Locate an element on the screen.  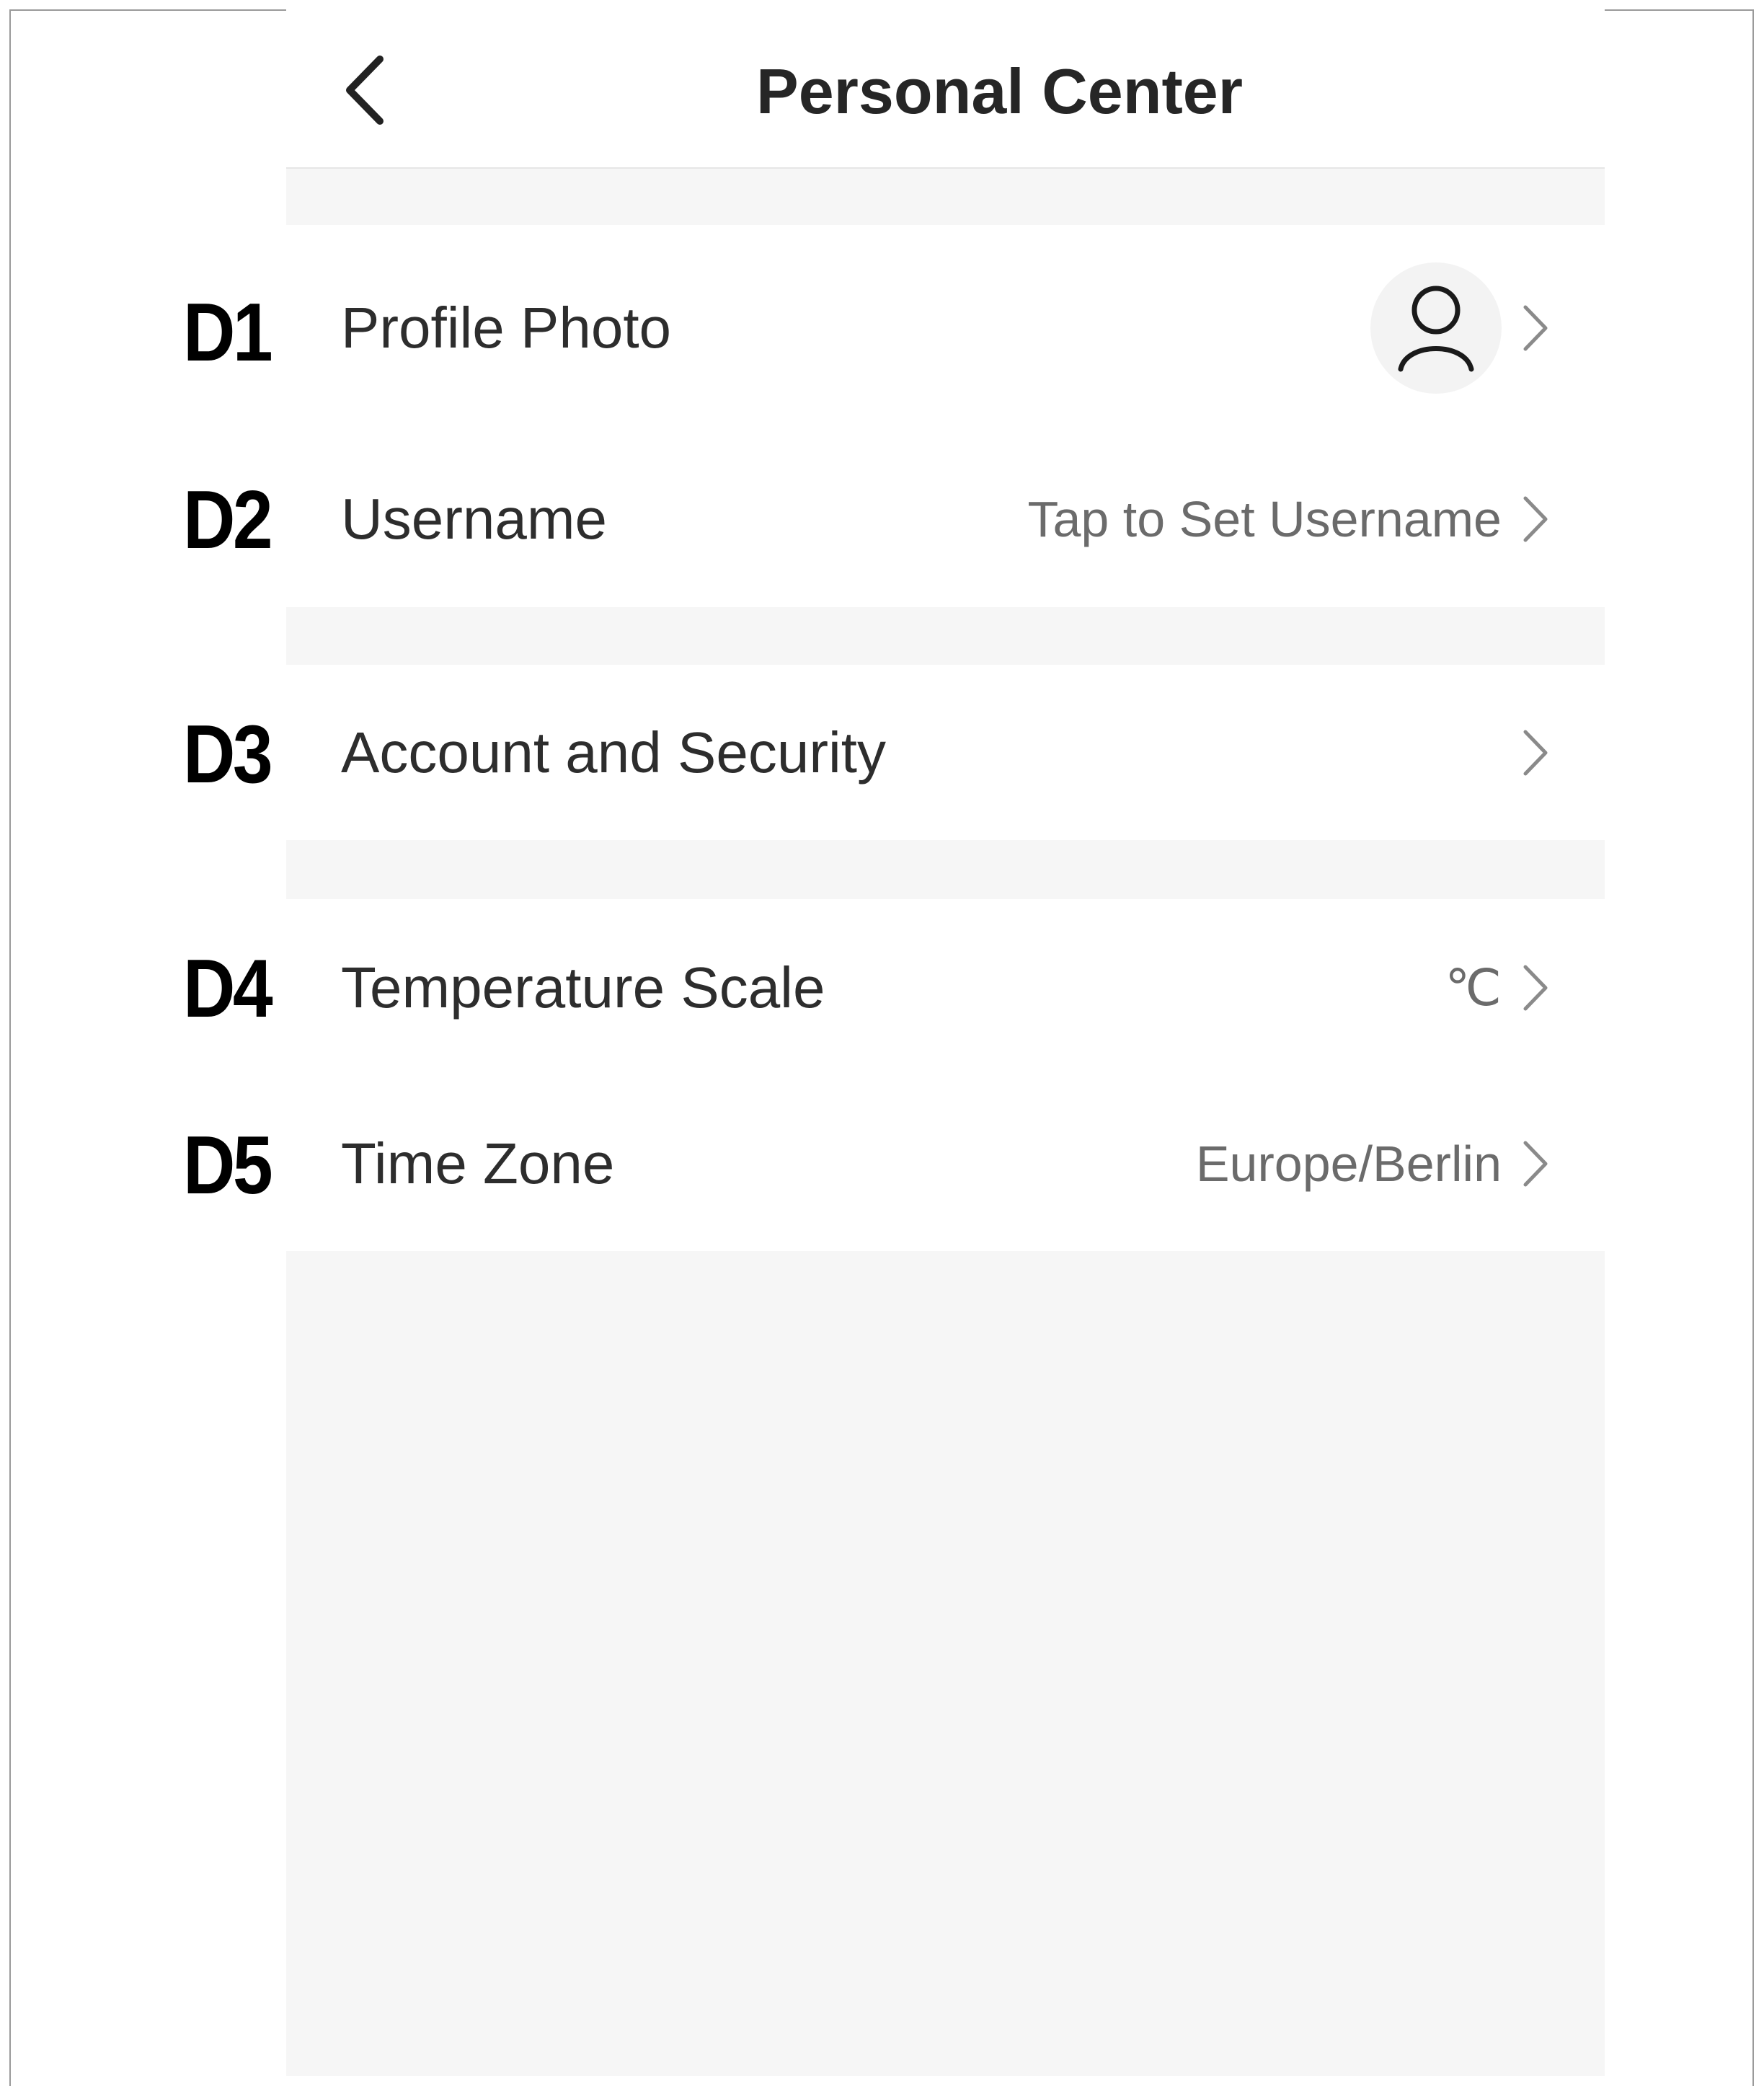
row-value: ℃ is located at coordinates (1473, 987).